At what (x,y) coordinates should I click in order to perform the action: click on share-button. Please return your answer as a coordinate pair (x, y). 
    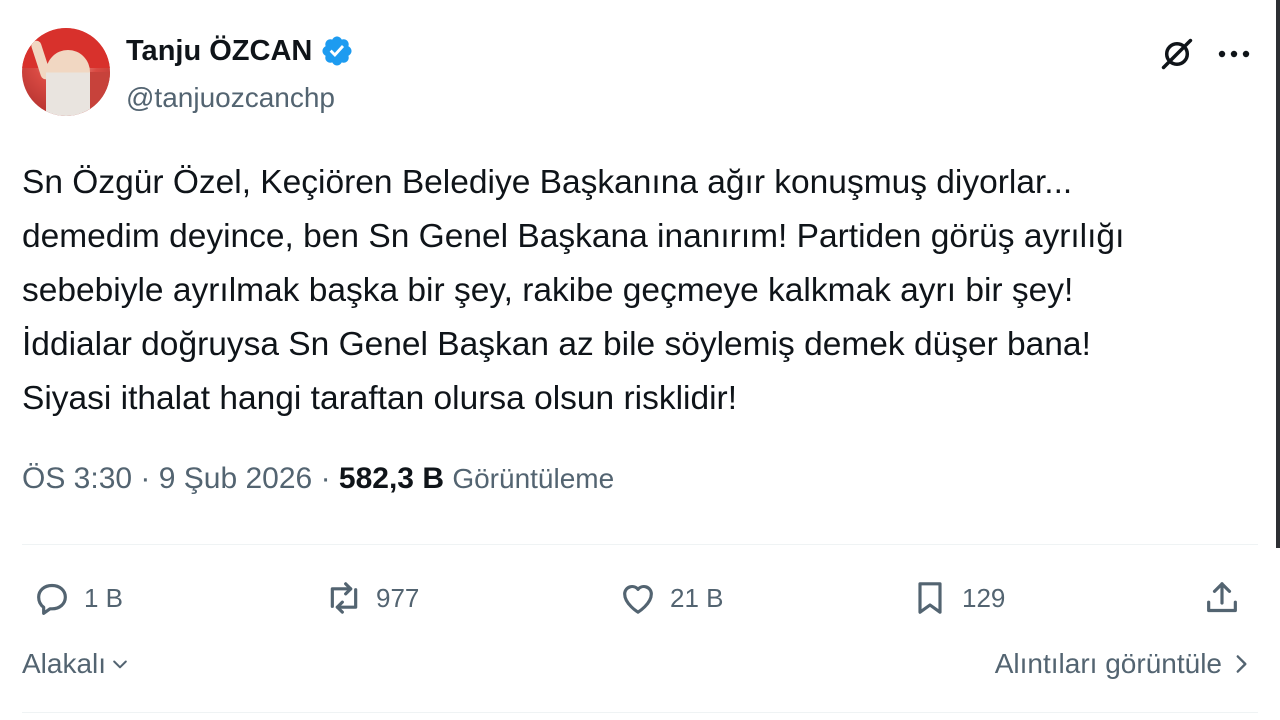
    Looking at the image, I should click on (1222, 598).